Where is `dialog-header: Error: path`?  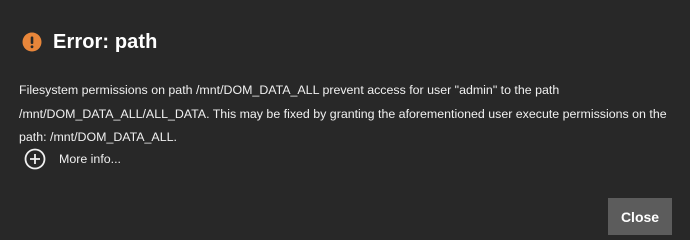
dialog-header: Error: path is located at coordinates (89, 42).